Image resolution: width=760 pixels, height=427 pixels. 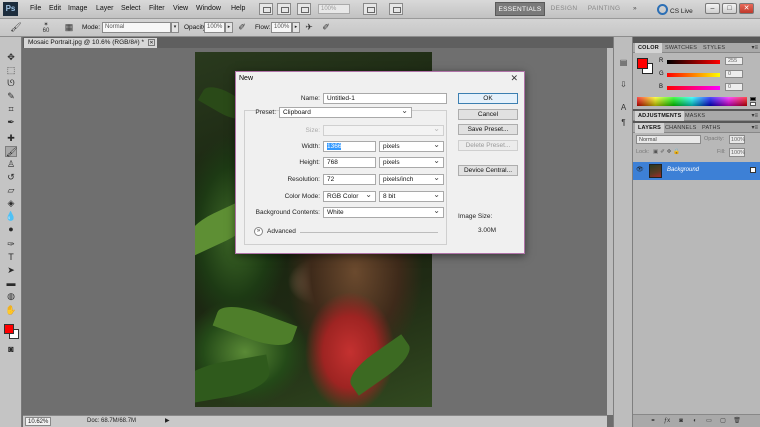 What do you see at coordinates (304, 9) in the screenshot?
I see `view-extras-icon` at bounding box center [304, 9].